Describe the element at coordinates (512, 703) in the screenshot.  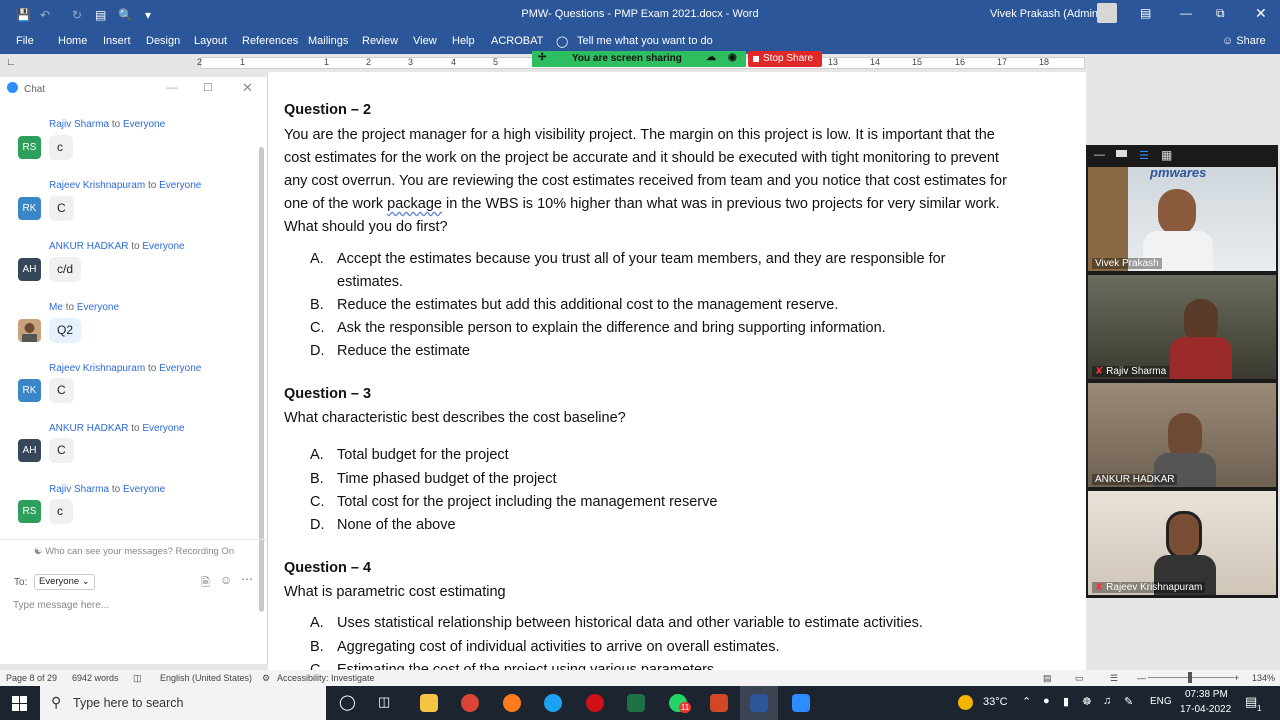
I see `firefox-icon` at that location.